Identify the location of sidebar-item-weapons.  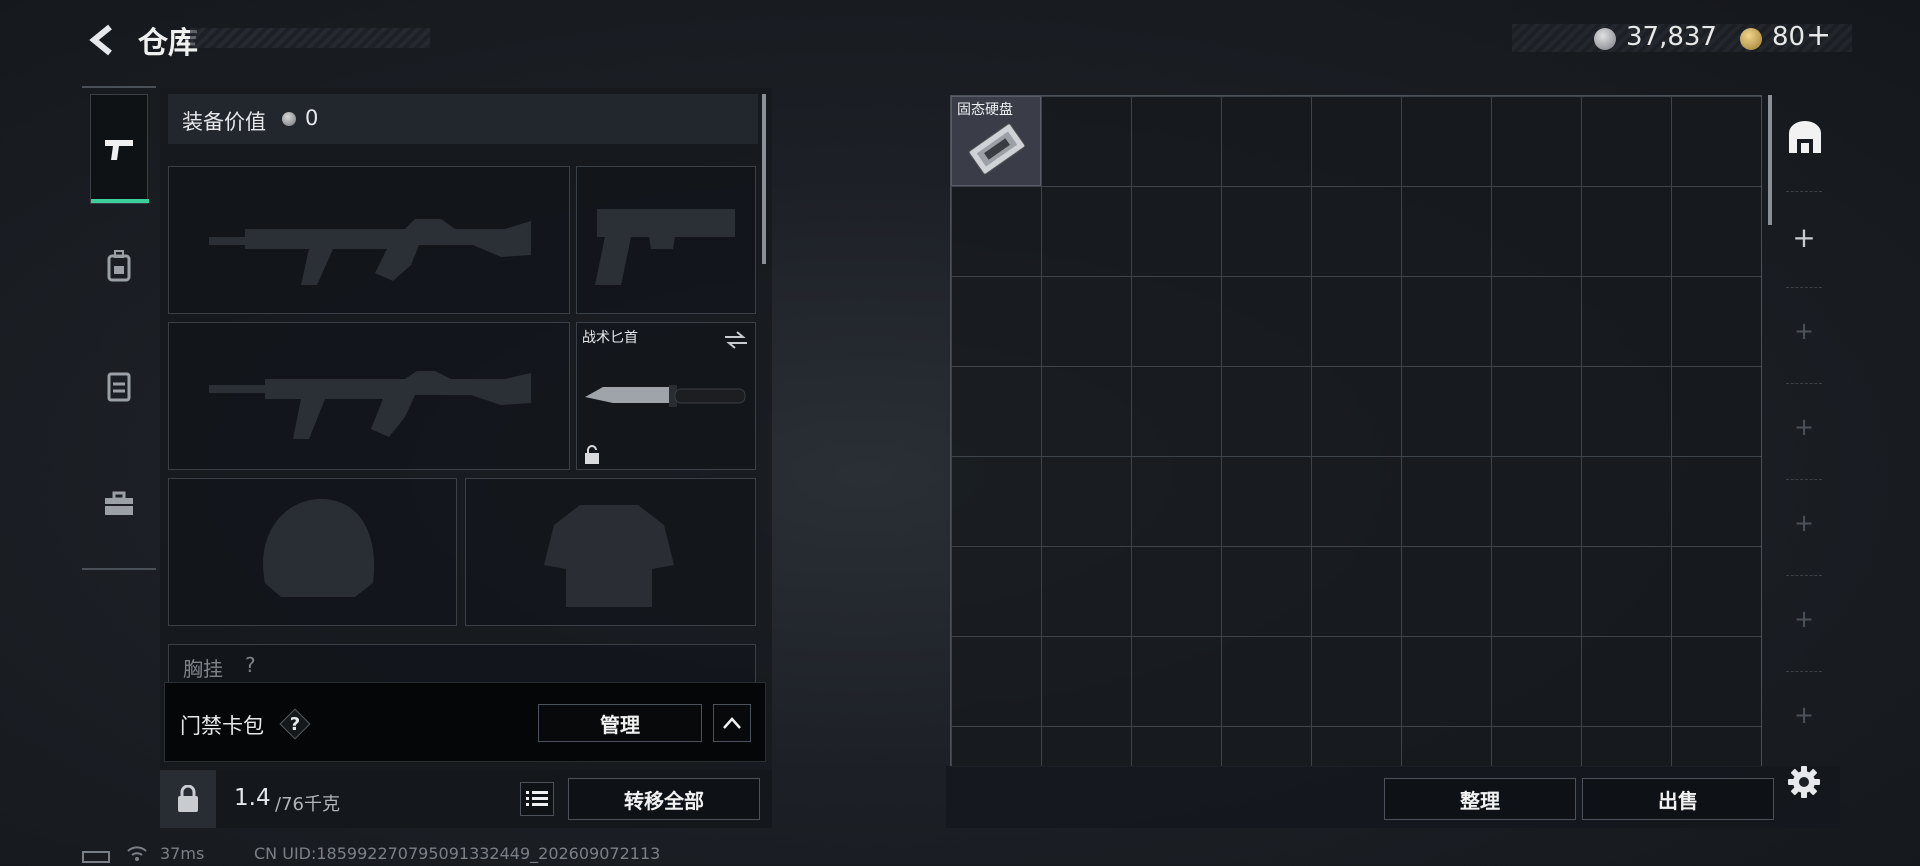
(119, 149).